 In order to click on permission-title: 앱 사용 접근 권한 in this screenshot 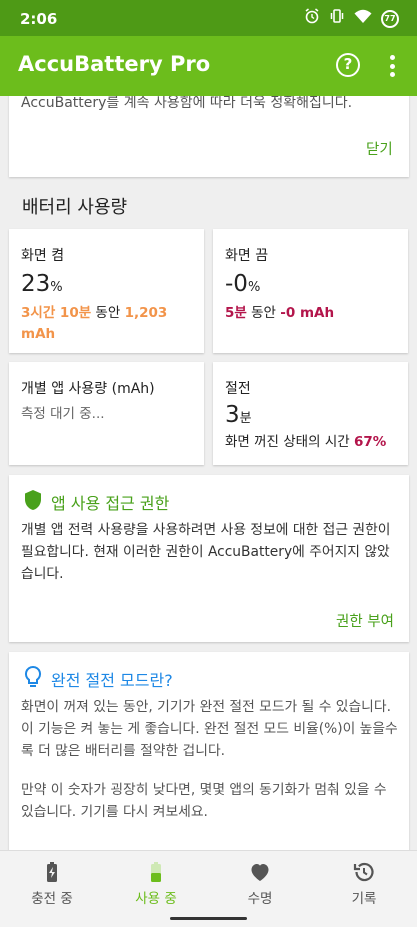, I will do `click(110, 503)`.